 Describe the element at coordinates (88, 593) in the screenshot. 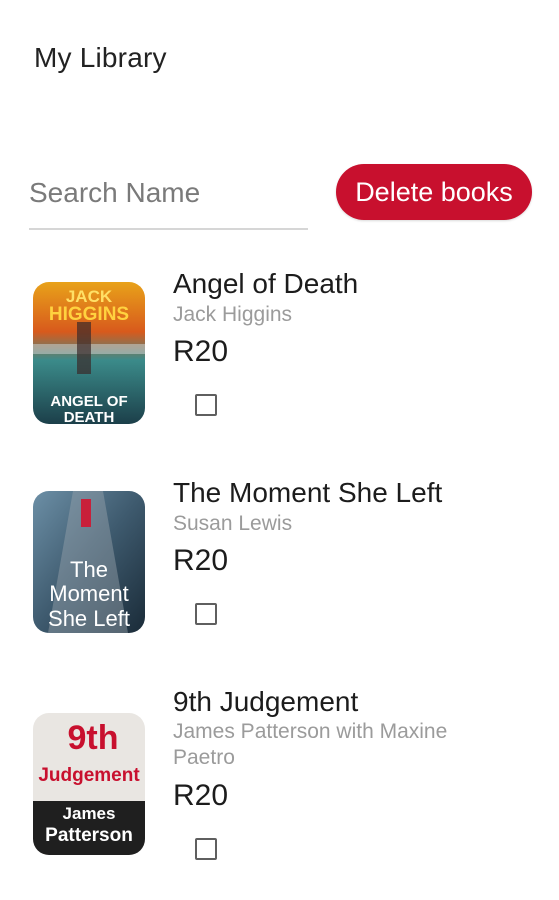

I see `cover-text: Moment` at that location.